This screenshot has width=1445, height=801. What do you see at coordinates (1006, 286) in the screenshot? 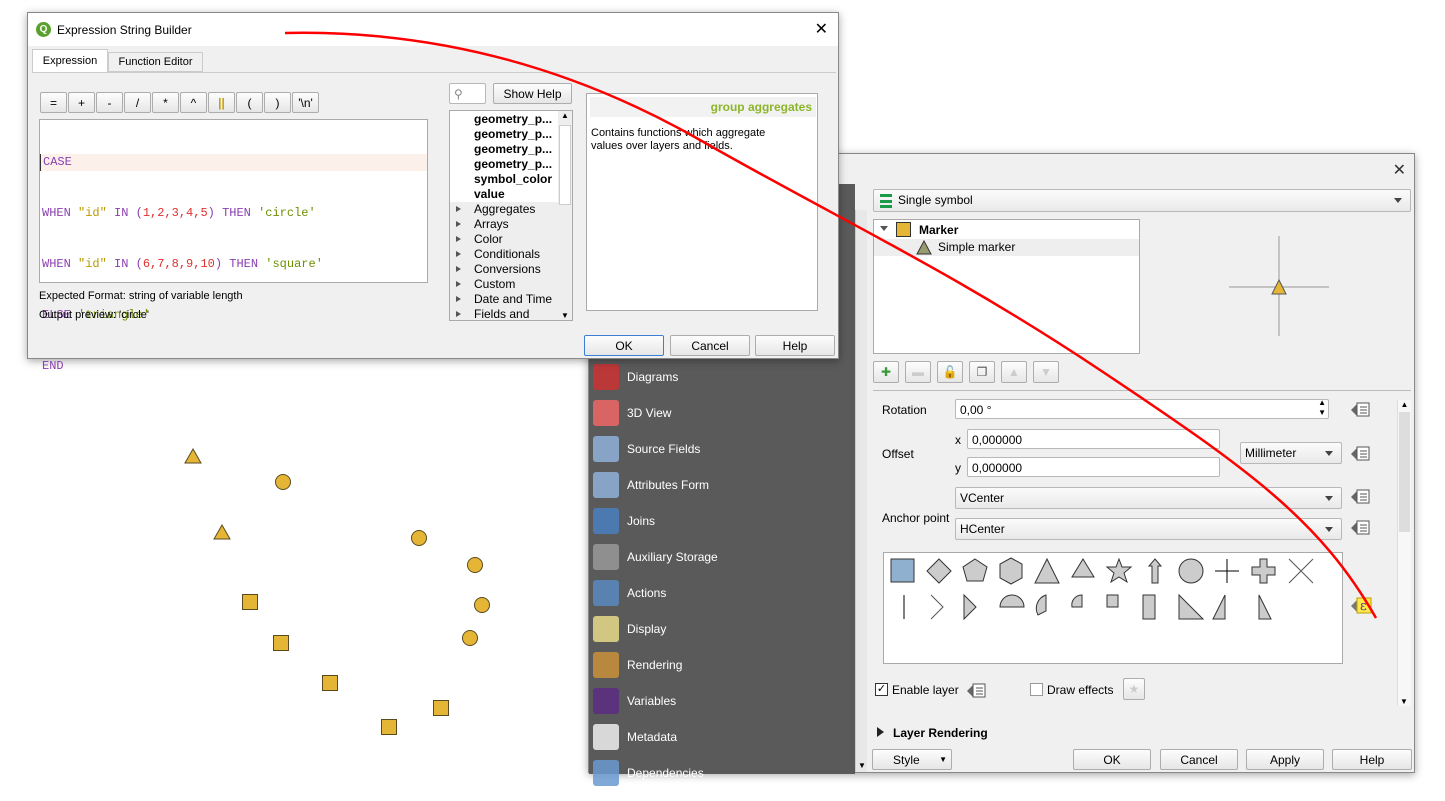
I see `symbol-tree: Marker Simple marker` at bounding box center [1006, 286].